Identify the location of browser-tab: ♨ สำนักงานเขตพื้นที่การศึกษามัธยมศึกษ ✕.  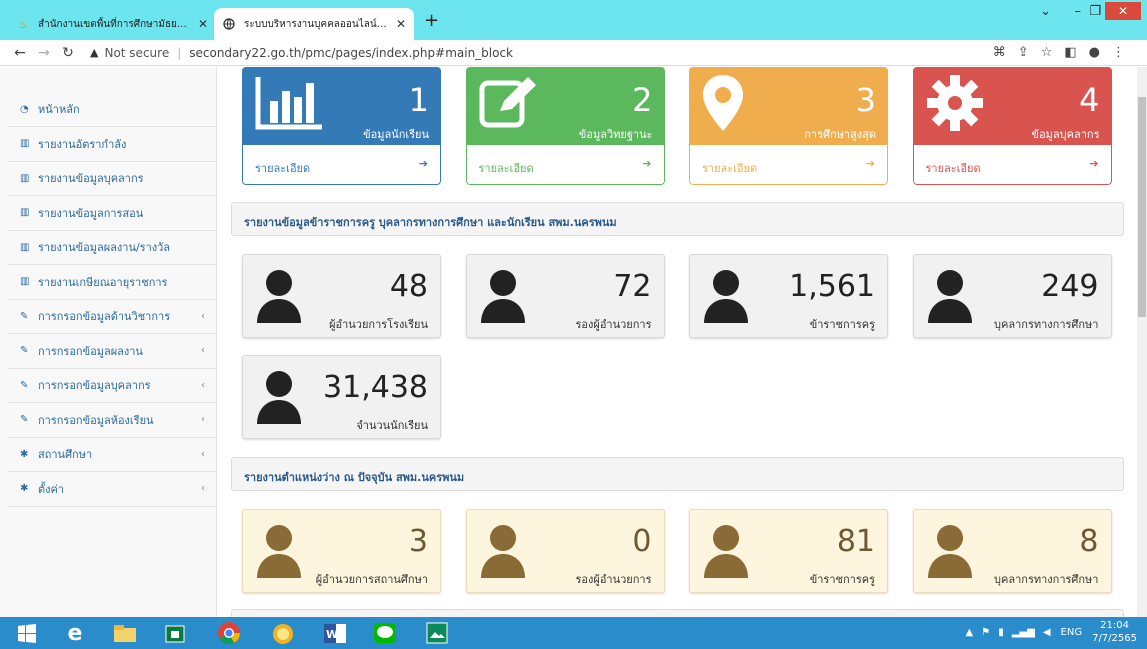
(112, 24).